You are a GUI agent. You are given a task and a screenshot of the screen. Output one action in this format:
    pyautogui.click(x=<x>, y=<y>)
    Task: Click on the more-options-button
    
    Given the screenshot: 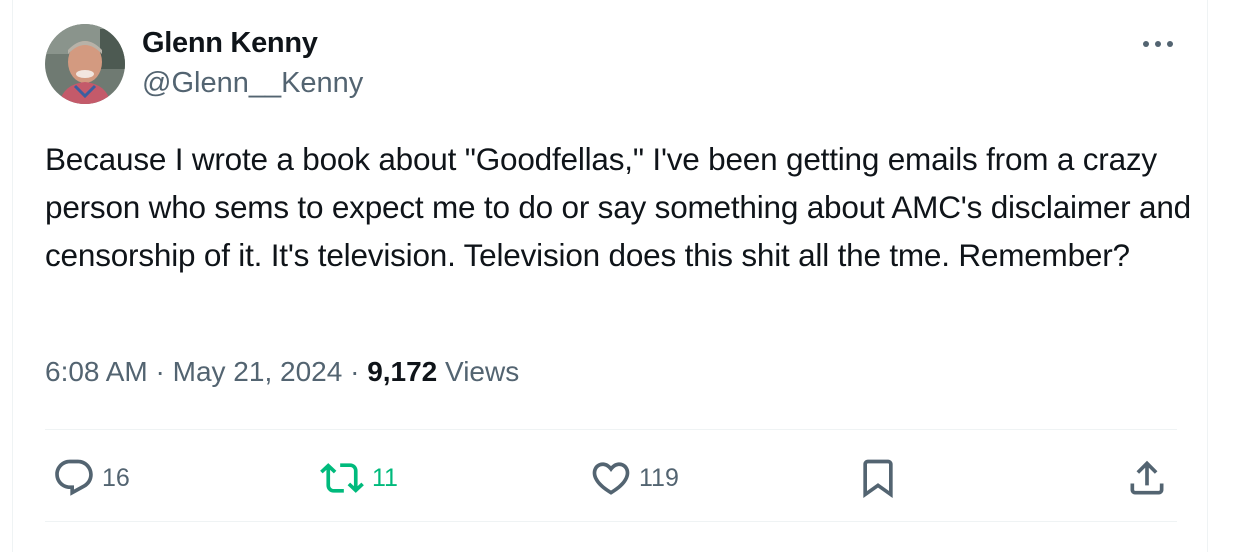 What is the action you would take?
    pyautogui.click(x=1158, y=44)
    